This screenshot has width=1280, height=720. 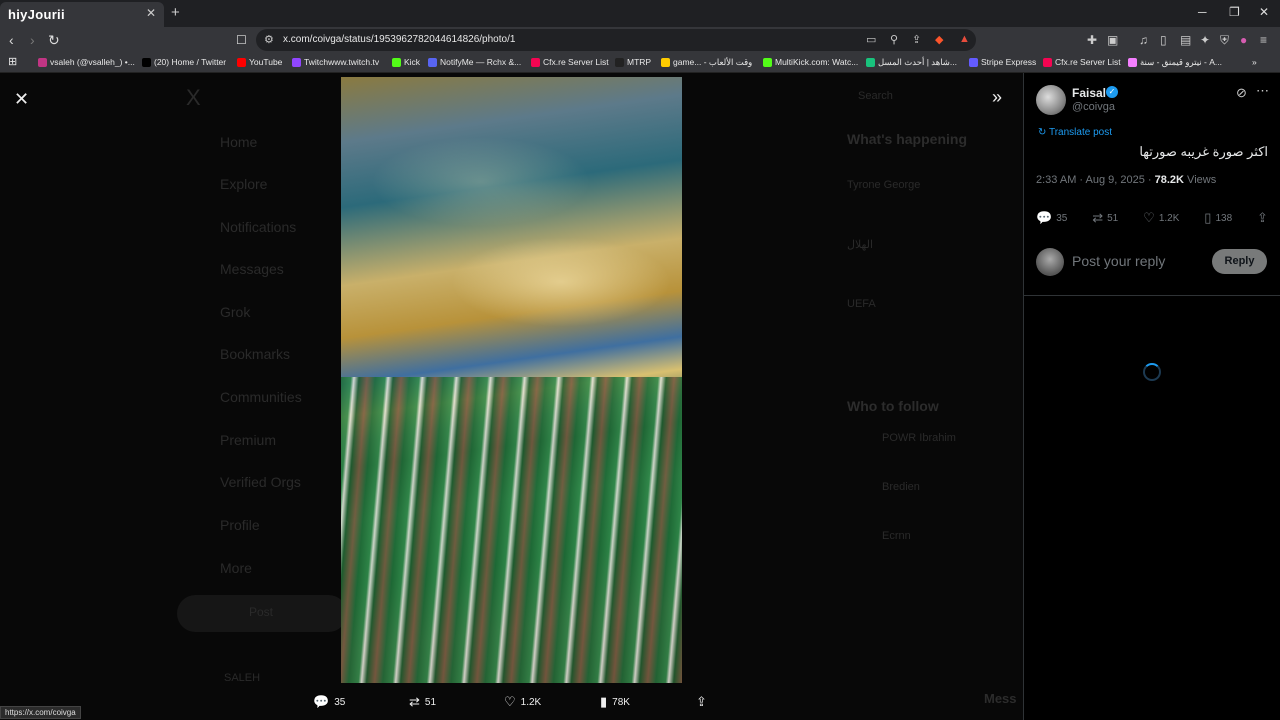 What do you see at coordinates (1062, 218) in the screenshot?
I see `reply-count: 35` at bounding box center [1062, 218].